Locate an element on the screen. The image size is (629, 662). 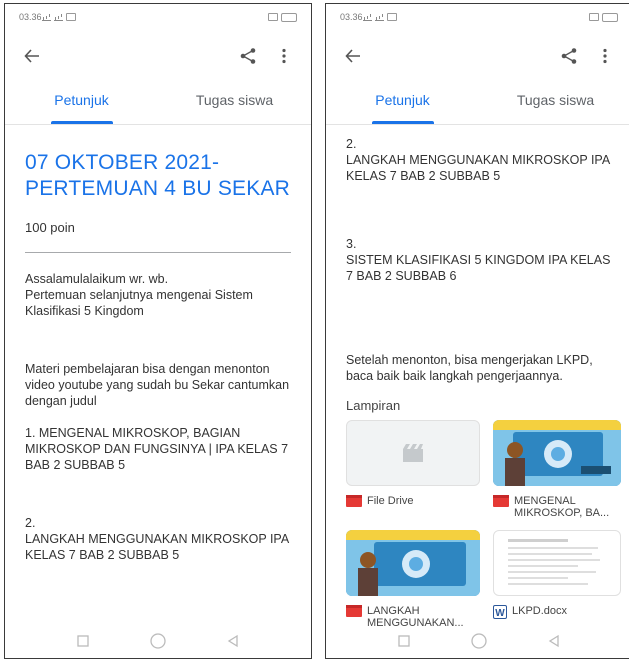
attachment-label: File Drive is located at coordinates (390, 501).